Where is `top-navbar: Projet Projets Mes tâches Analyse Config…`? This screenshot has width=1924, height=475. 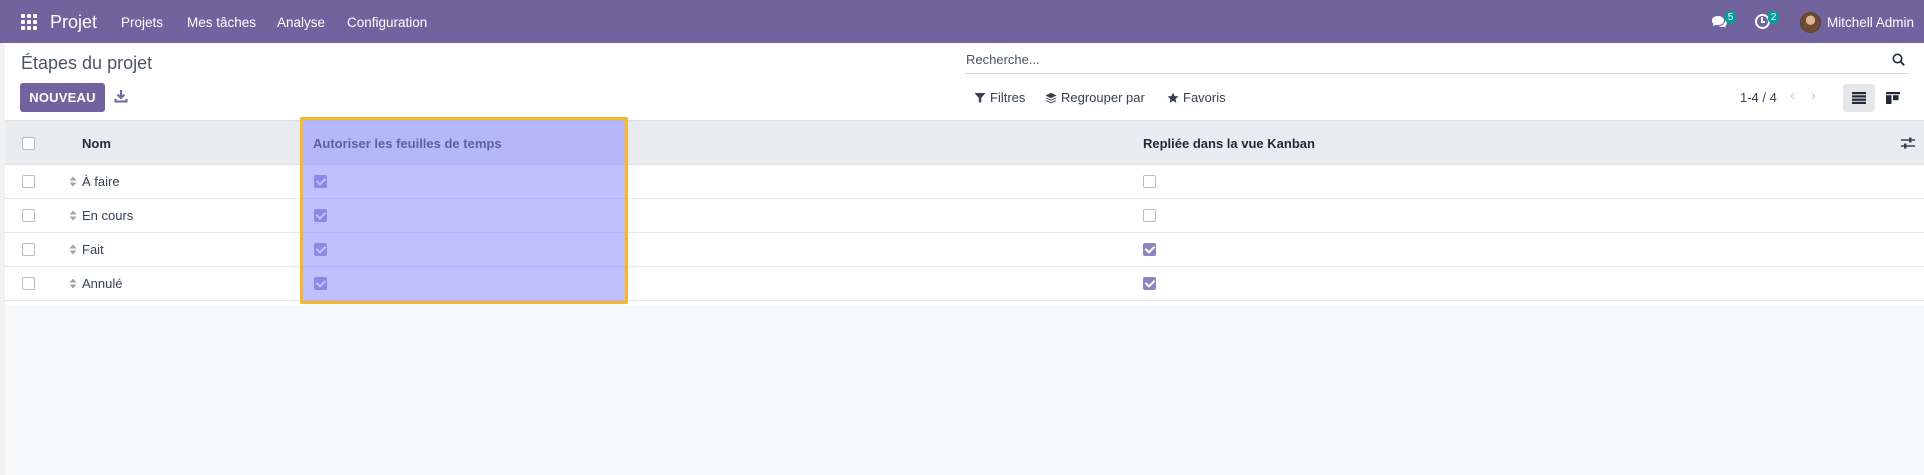 top-navbar: Projet Projets Mes tâches Analyse Config… is located at coordinates (962, 21).